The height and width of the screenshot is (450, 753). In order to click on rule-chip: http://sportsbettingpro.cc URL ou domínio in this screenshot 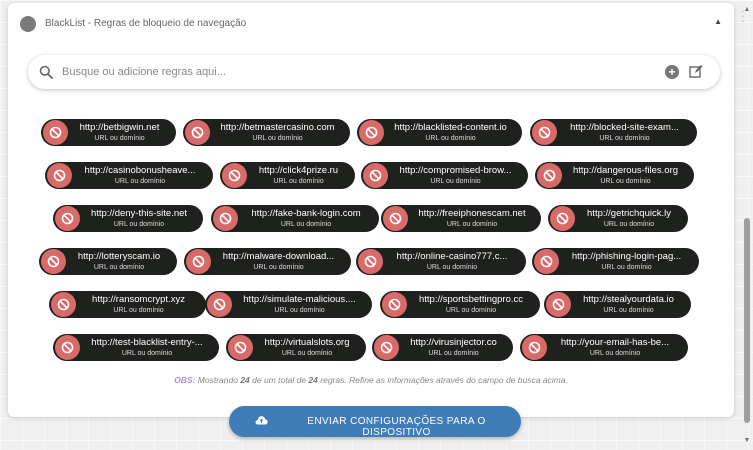, I will do `click(460, 304)`.